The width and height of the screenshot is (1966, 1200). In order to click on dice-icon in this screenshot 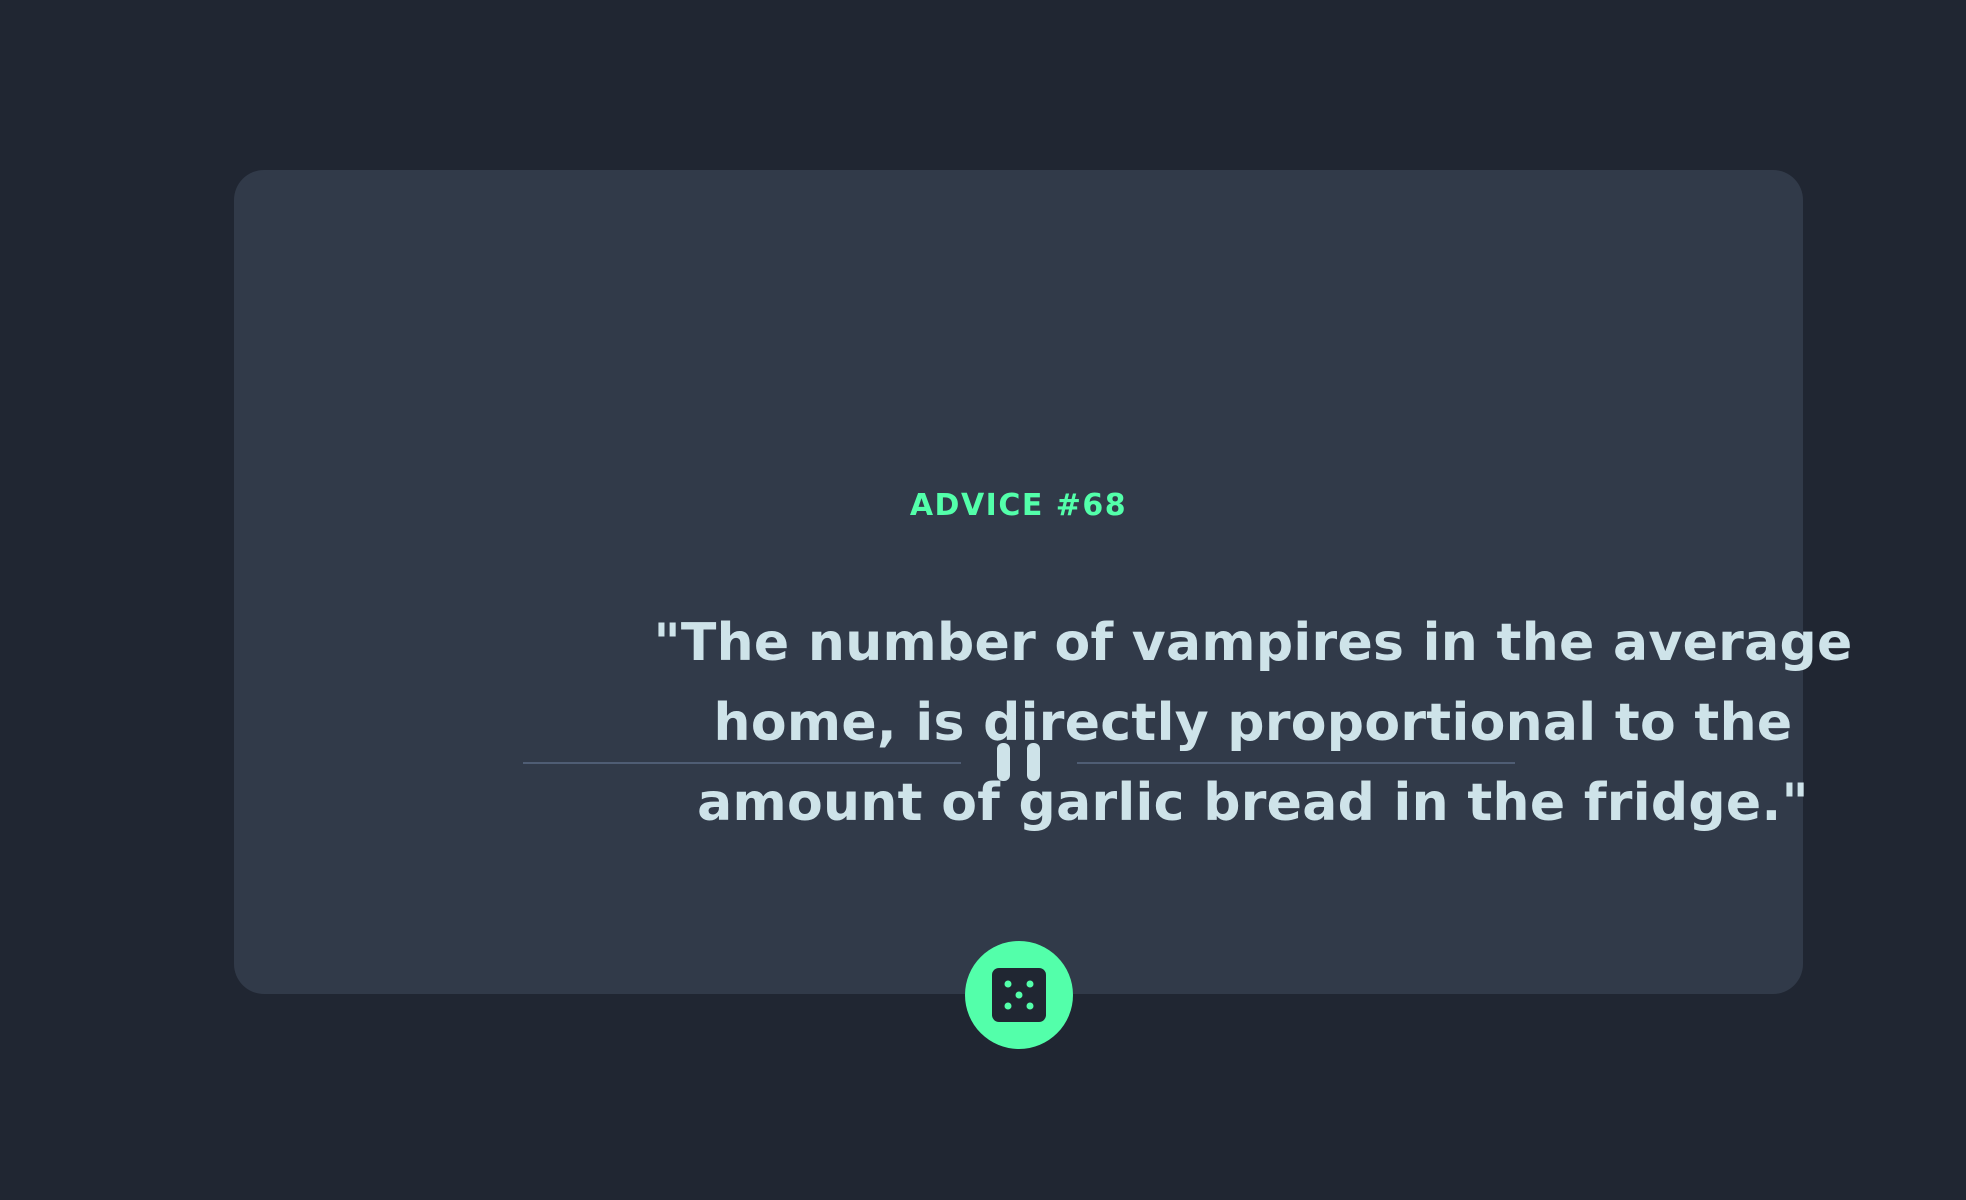, I will do `click(1019, 995)`.